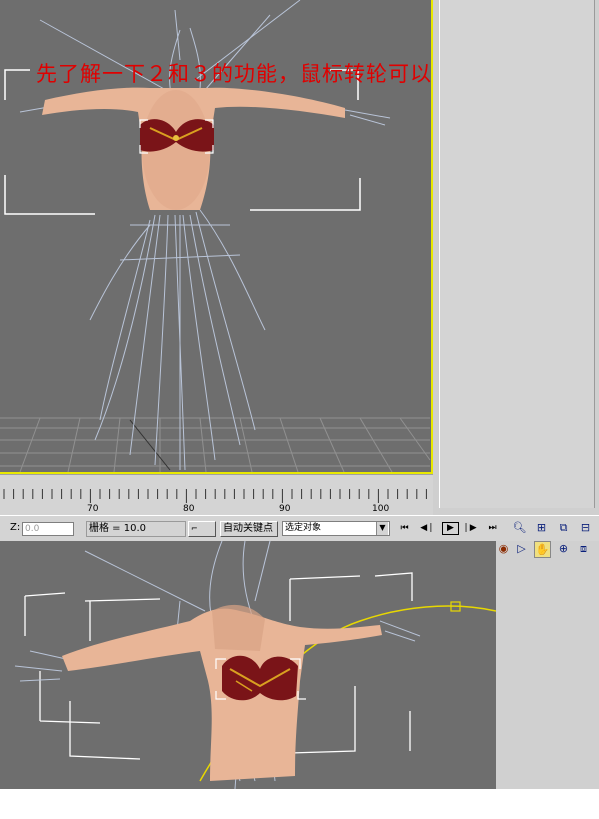 This screenshot has height=819, width=599. What do you see at coordinates (189, 509) in the screenshot?
I see `ruler-tick-80: 80` at bounding box center [189, 509].